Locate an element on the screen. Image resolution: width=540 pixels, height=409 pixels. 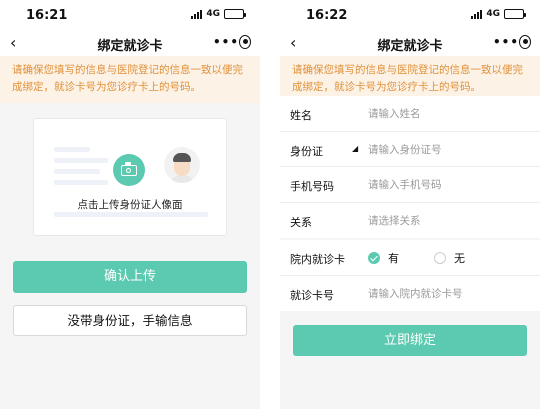
hospital-card-row: 院内就诊卡 有 无 is located at coordinates (410, 258).